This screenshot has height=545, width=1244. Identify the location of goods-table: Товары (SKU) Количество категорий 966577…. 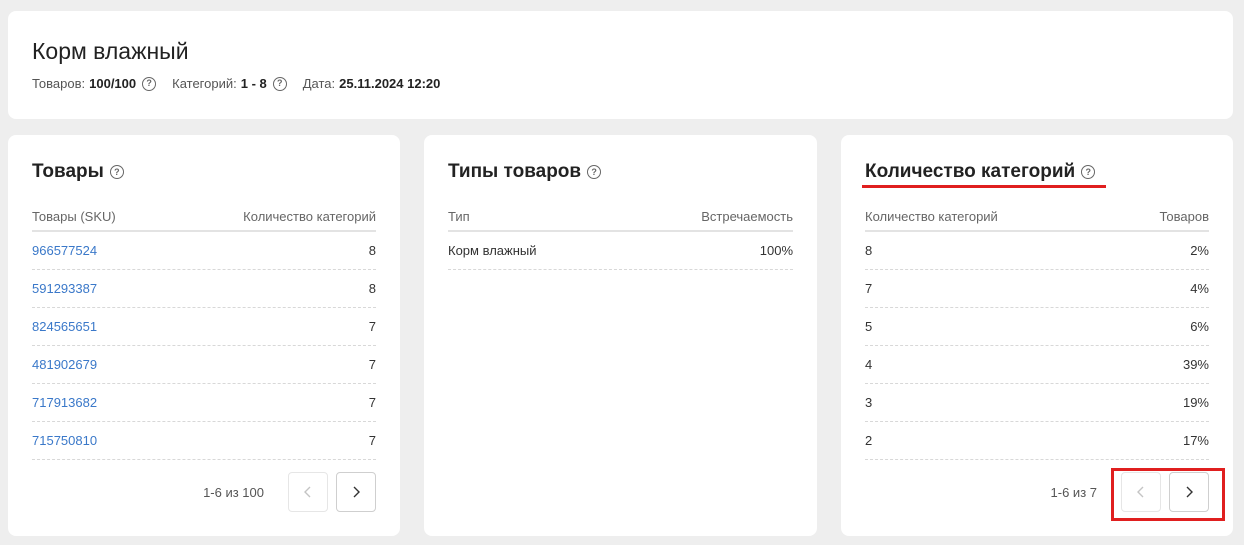
(204, 331).